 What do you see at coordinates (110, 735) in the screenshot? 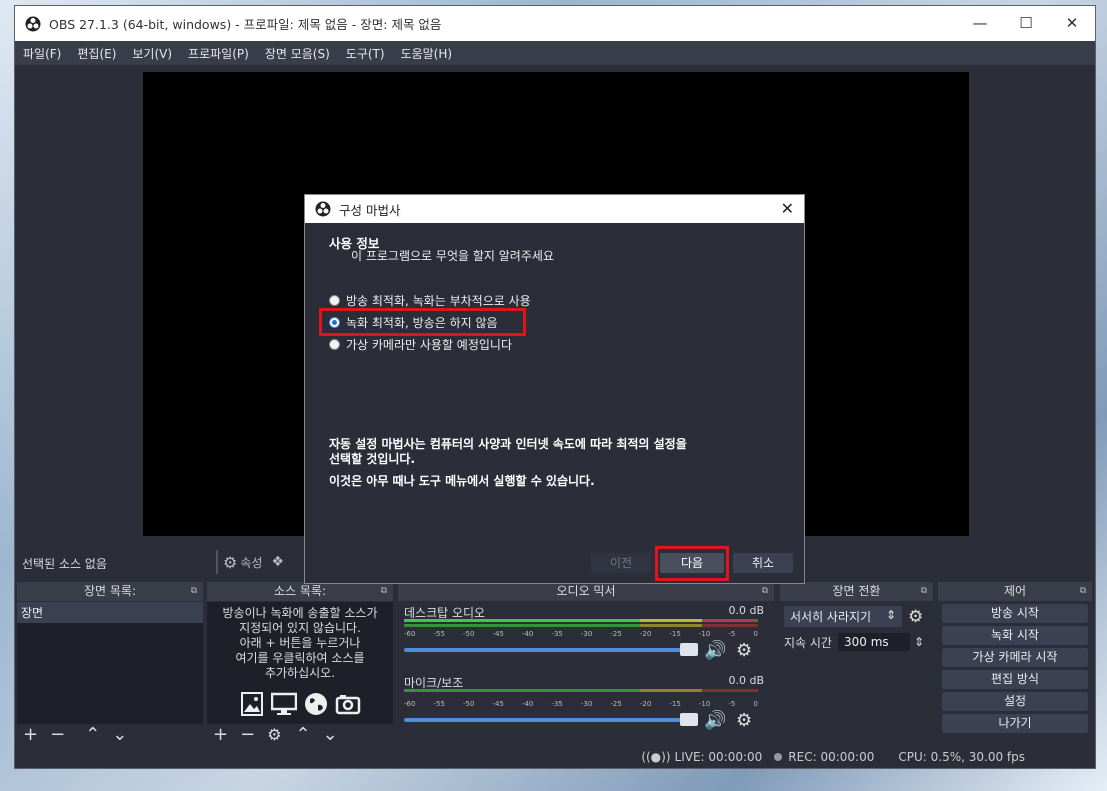
I see `scenes-footer: + − ⌃ ⌄` at bounding box center [110, 735].